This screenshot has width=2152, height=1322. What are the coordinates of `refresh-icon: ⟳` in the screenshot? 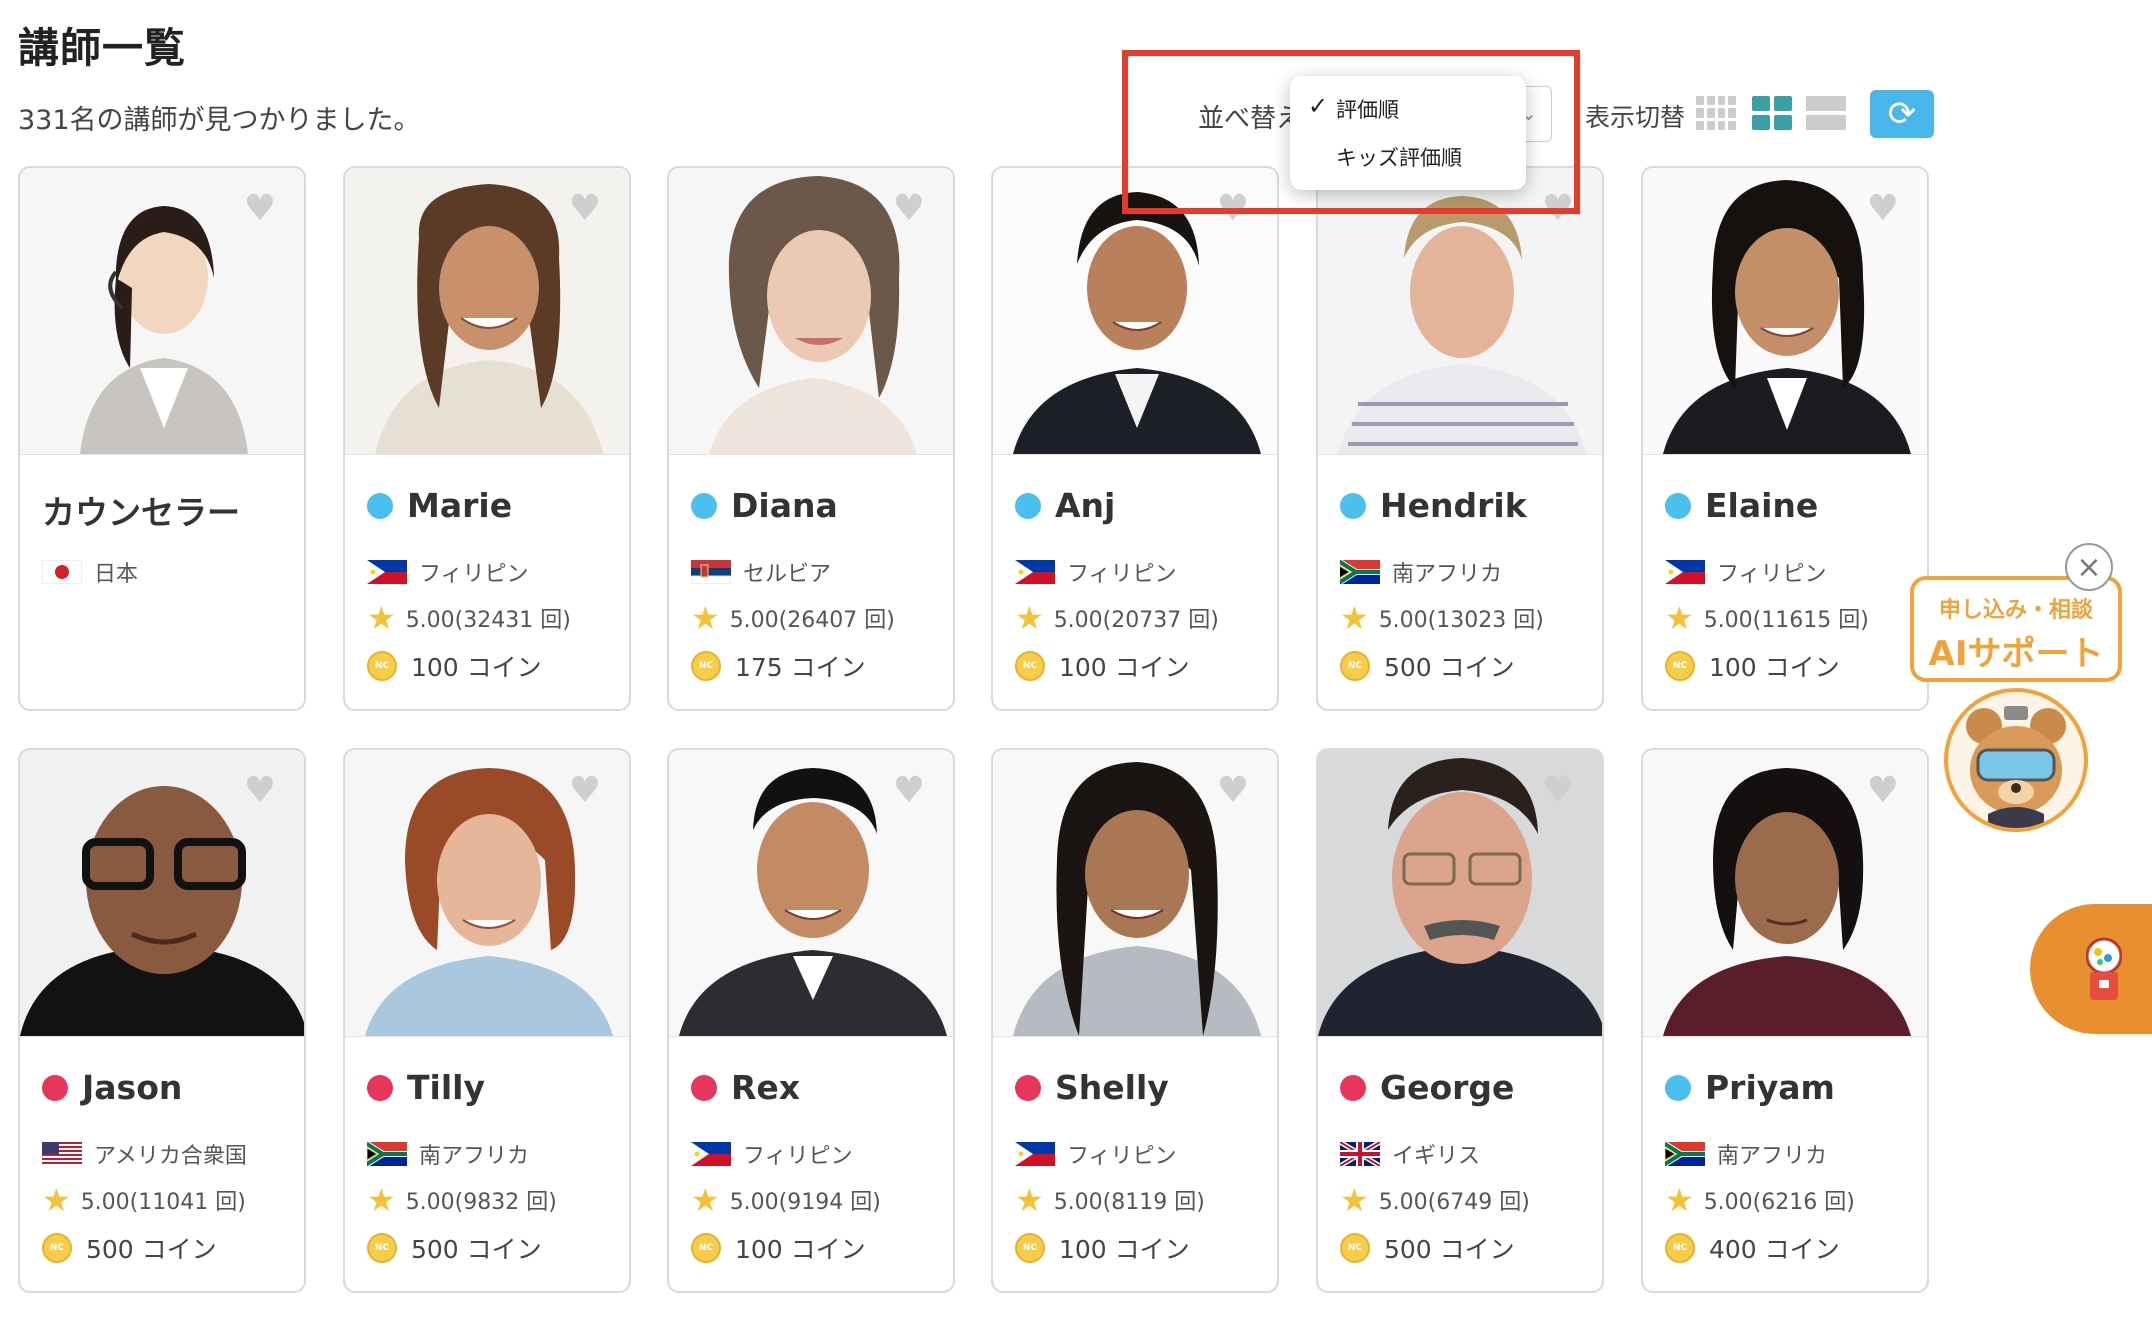 It's located at (1902, 114).